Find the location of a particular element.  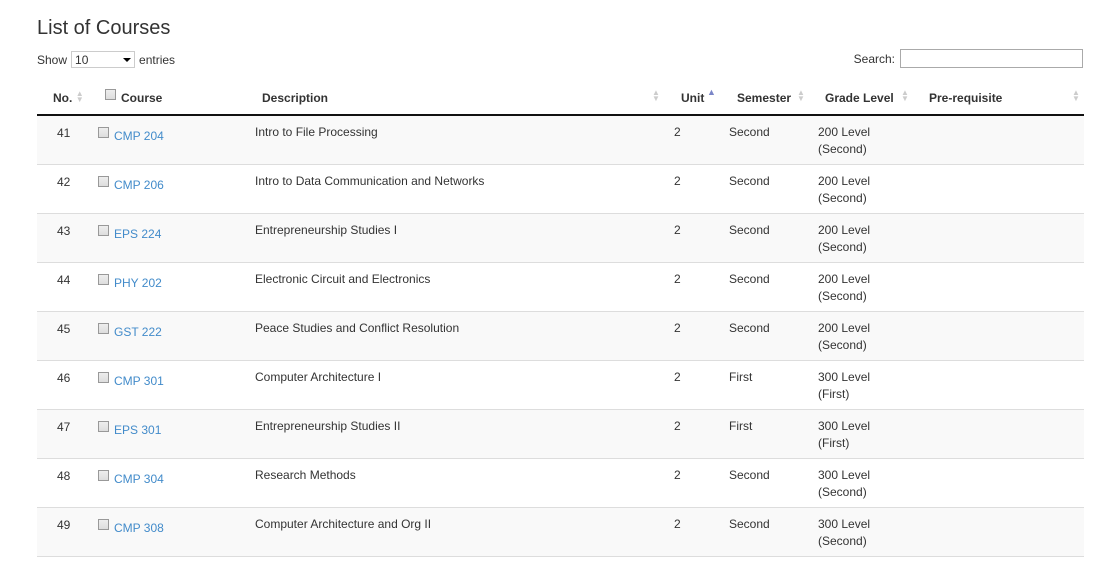

entries-value: 10 is located at coordinates (82, 59).